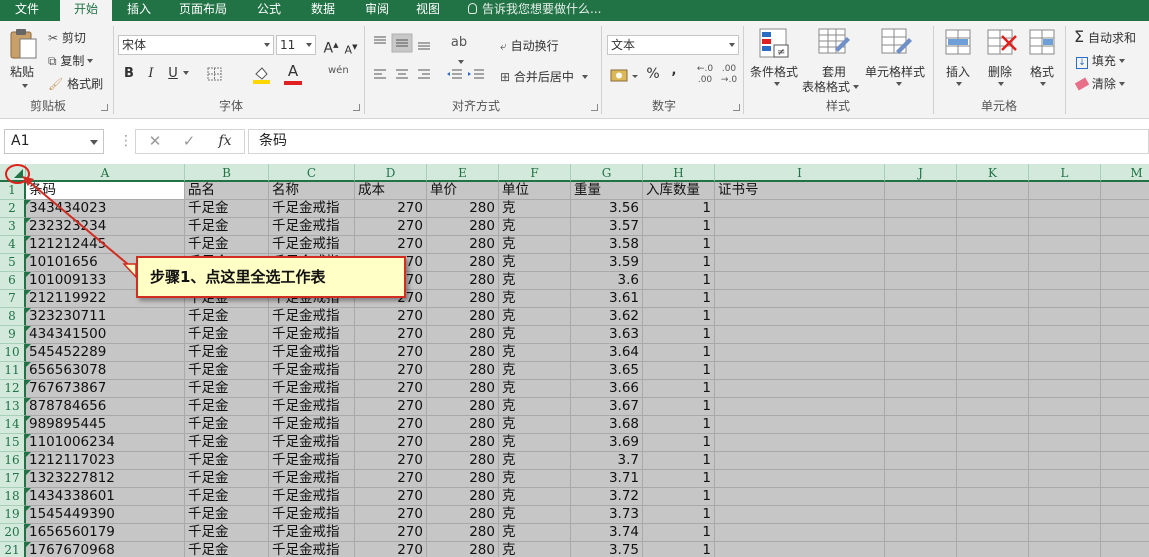 This screenshot has height=557, width=1149. Describe the element at coordinates (105, 317) in the screenshot. I see `table-cell: 323230711` at that location.